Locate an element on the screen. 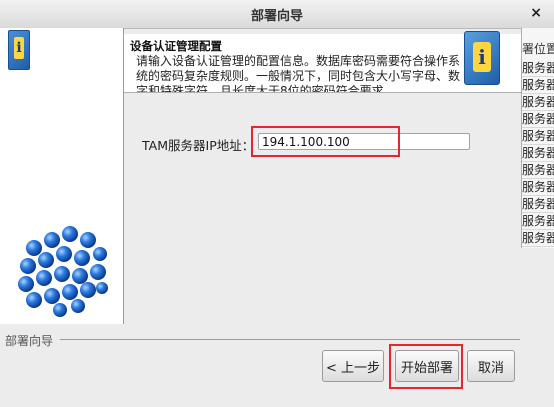 The width and height of the screenshot is (554, 407). background-column-header: 署位置 is located at coordinates (538, 49).